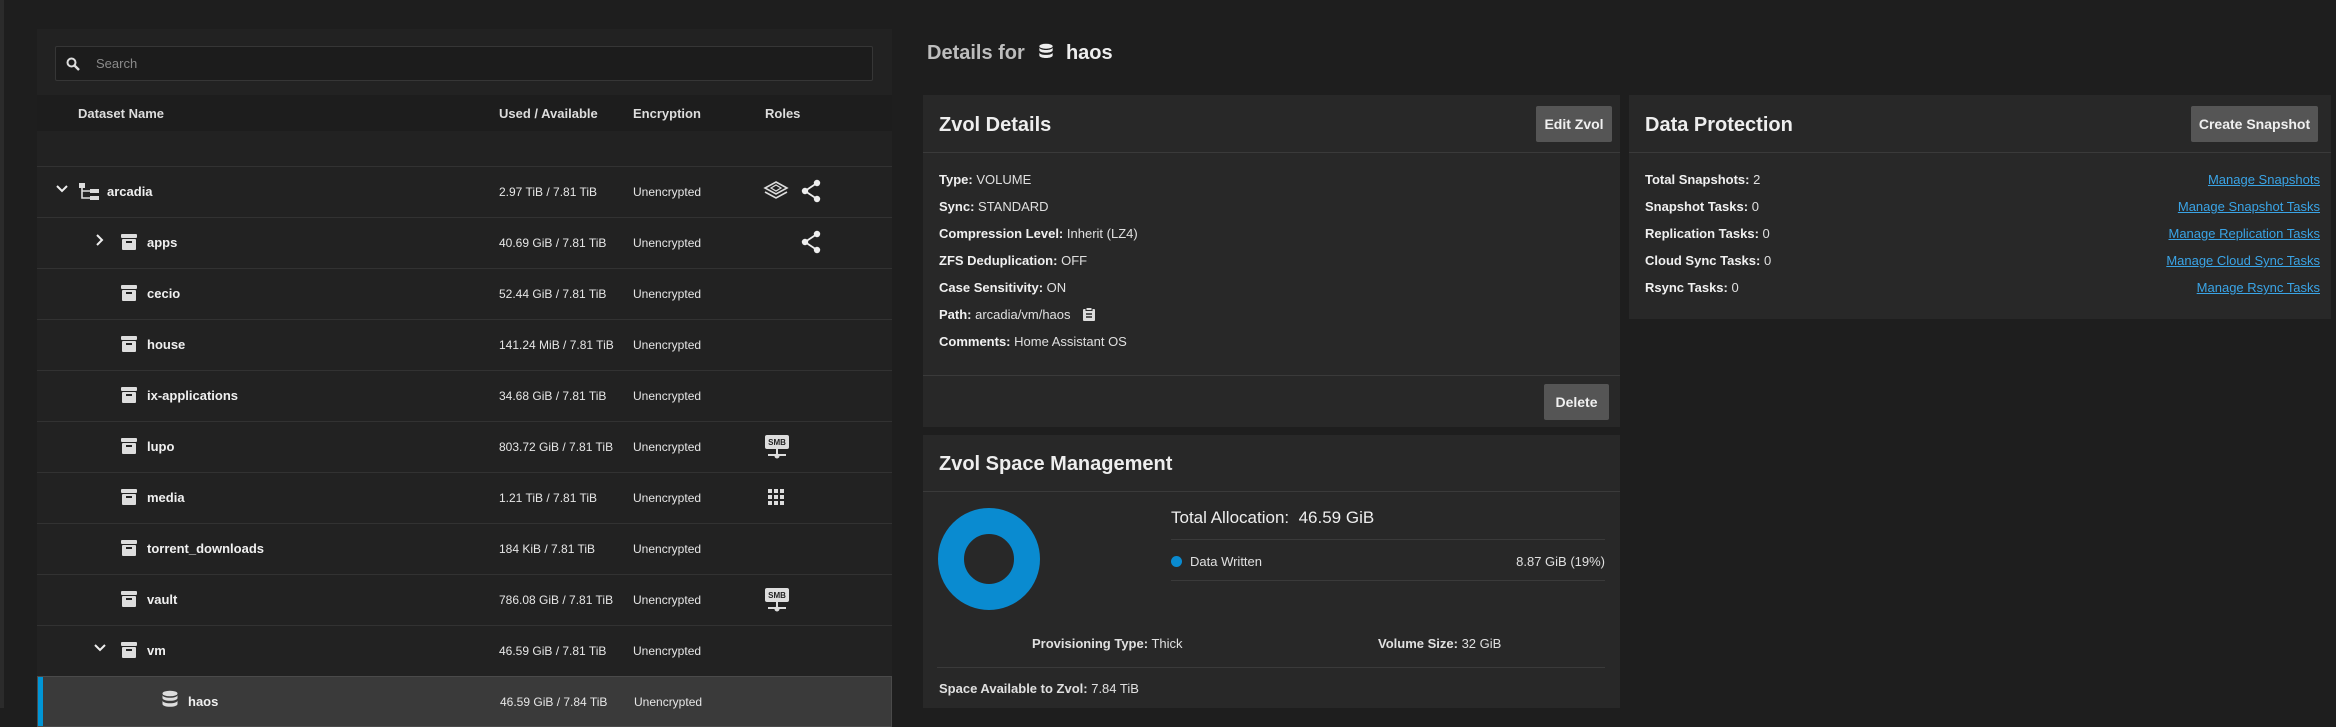 Image resolution: width=2336 pixels, height=727 pixels. What do you see at coordinates (464, 650) in the screenshot?
I see `dataset-row-vm: vm 46.59 GiB / 7.81 TiB Unencrypted` at bounding box center [464, 650].